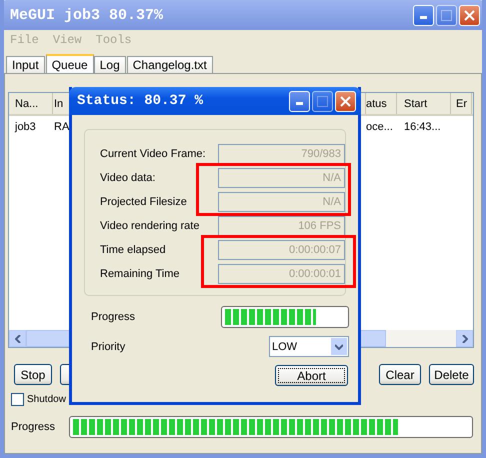 The image size is (486, 458). What do you see at coordinates (128, 178) in the screenshot?
I see `field-label: Video data:` at bounding box center [128, 178].